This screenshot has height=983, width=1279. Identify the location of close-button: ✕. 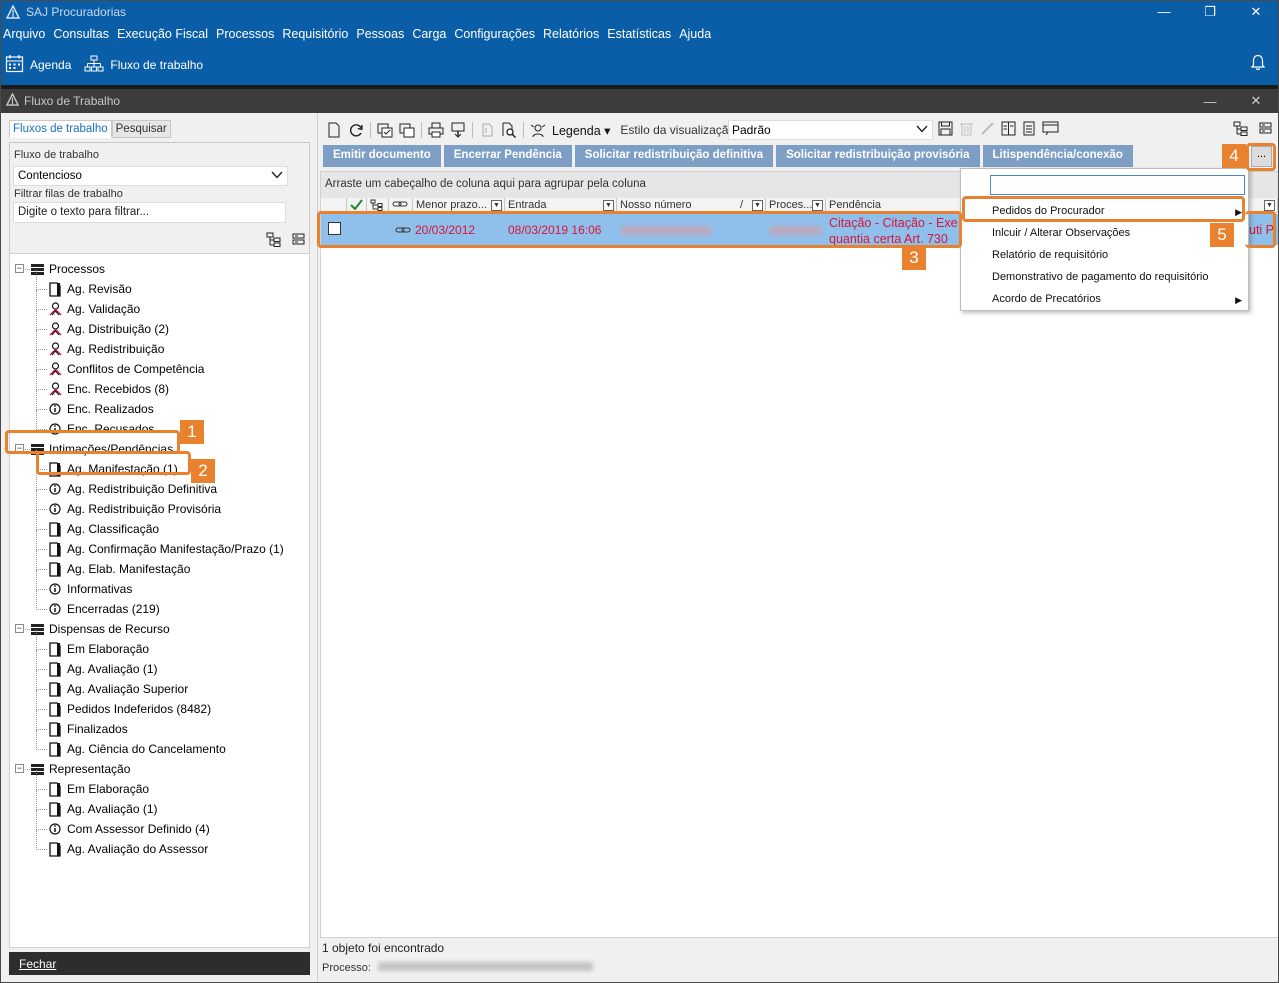
(1256, 11).